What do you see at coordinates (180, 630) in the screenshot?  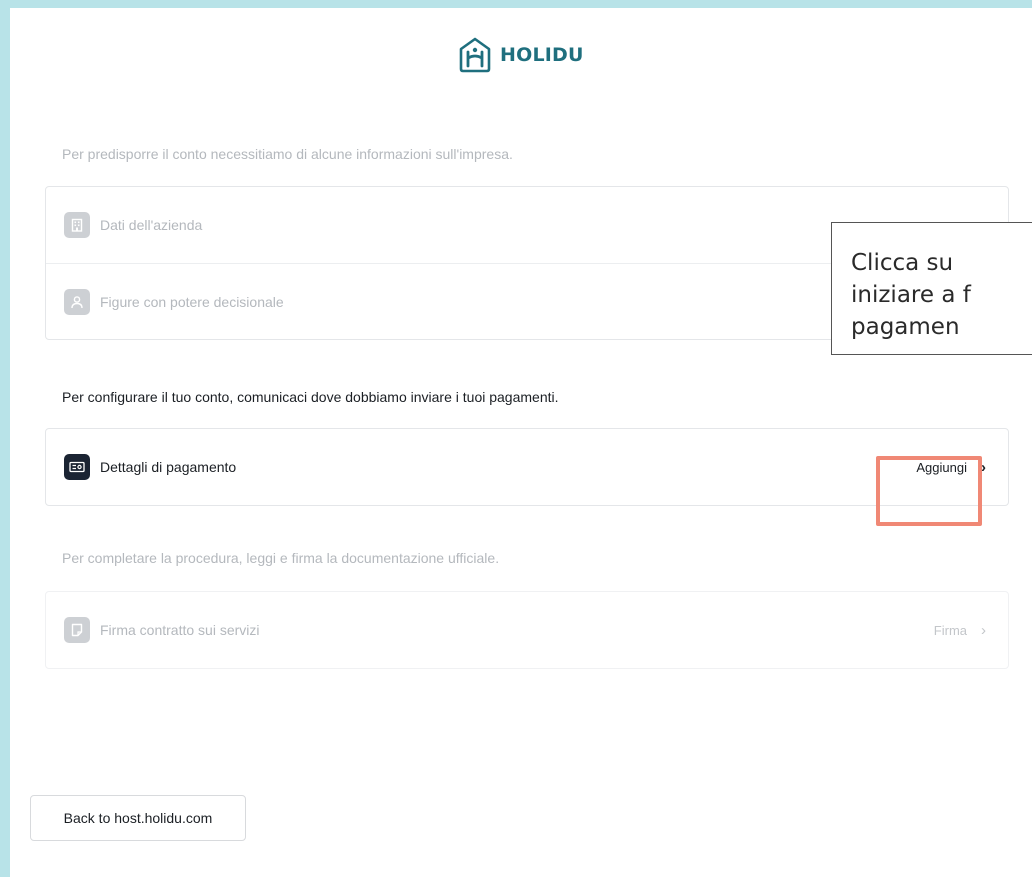 I see `sign-contract-label: Firma contratto sui servizi` at bounding box center [180, 630].